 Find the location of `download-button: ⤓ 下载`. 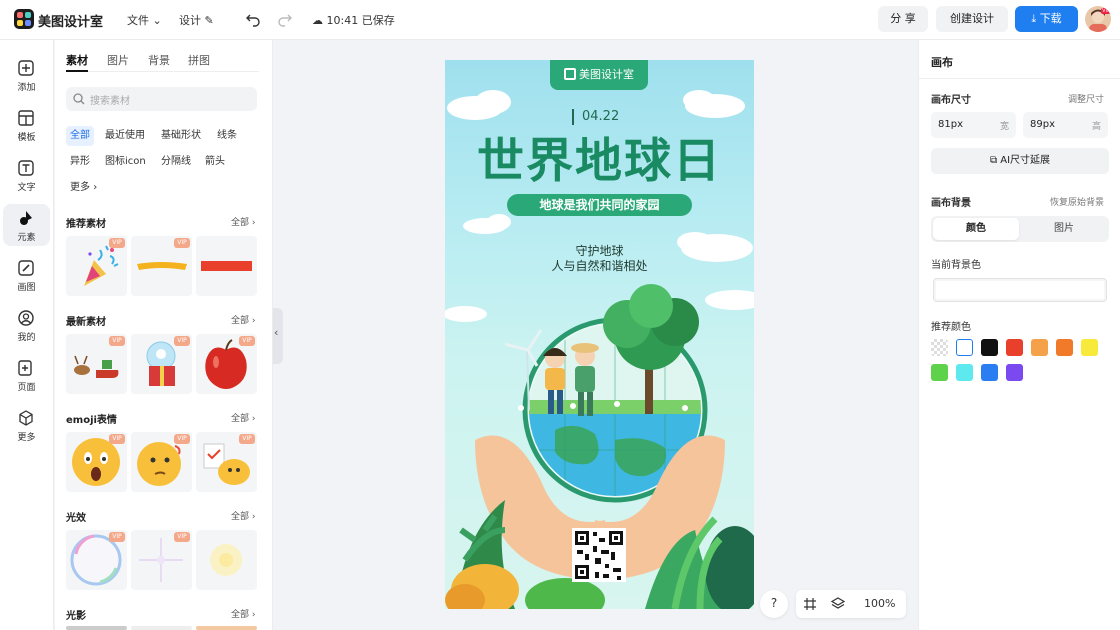

download-button: ⤓ 下载 is located at coordinates (1046, 19).